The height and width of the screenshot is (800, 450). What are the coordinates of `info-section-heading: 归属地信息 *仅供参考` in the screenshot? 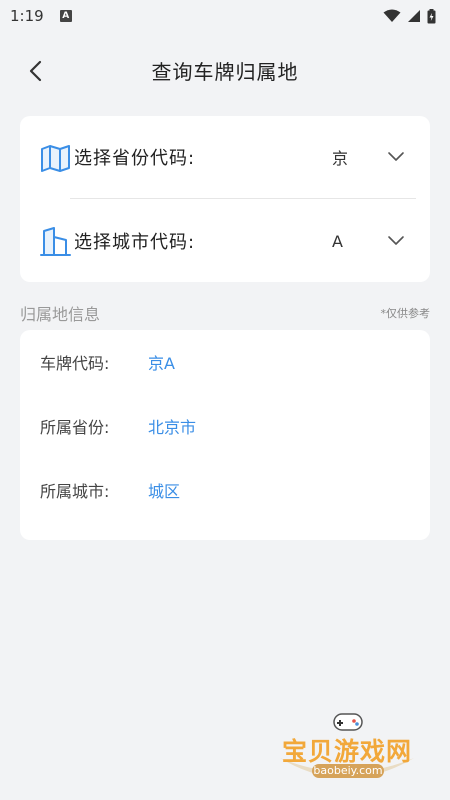 It's located at (225, 313).